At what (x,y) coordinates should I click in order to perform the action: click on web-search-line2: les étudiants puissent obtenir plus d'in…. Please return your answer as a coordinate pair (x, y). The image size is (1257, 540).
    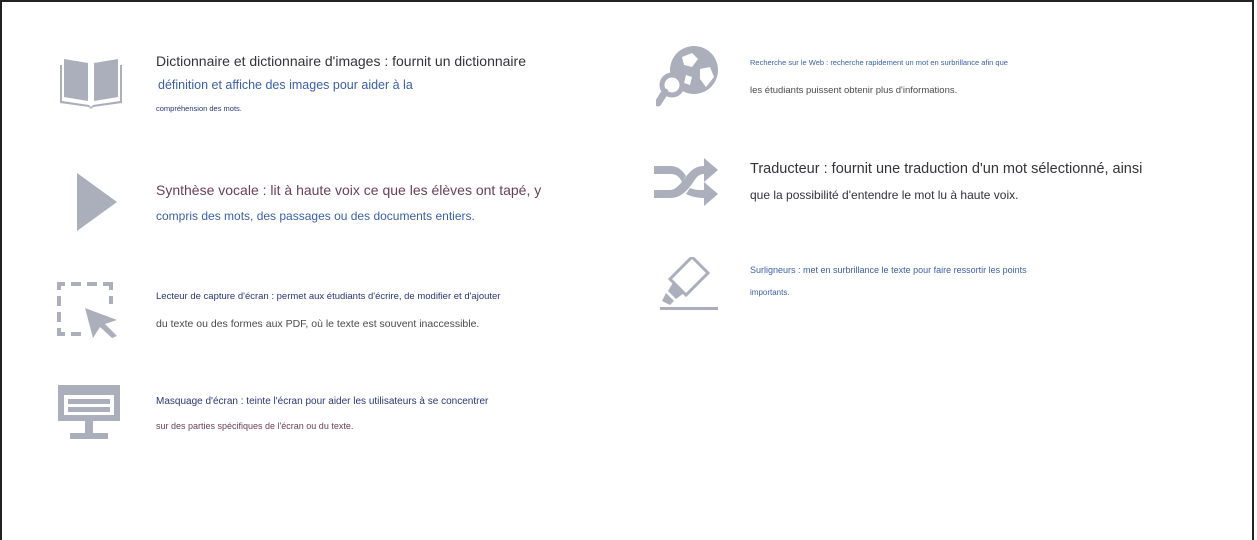
    Looking at the image, I should click on (854, 90).